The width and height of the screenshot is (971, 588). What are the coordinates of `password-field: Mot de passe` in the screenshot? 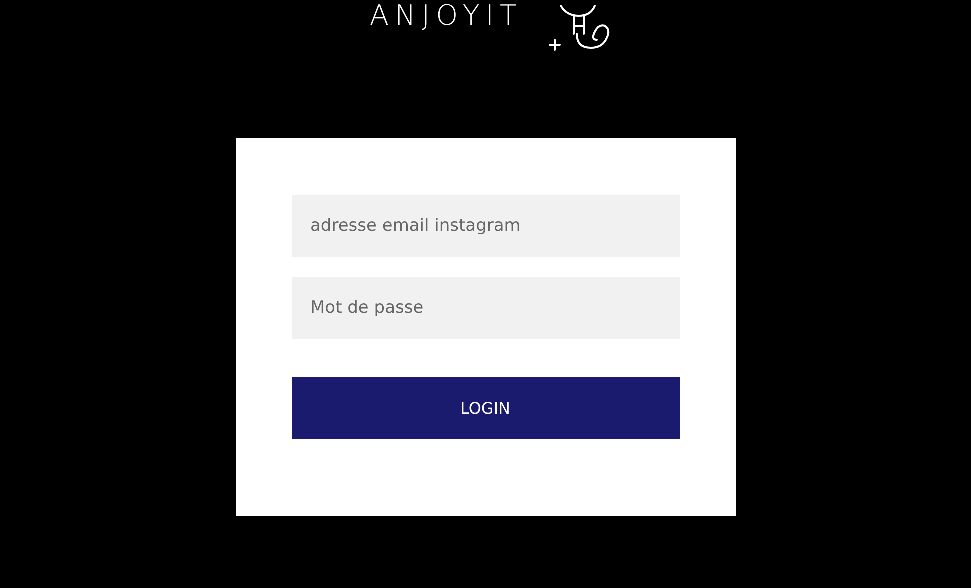 It's located at (486, 308).